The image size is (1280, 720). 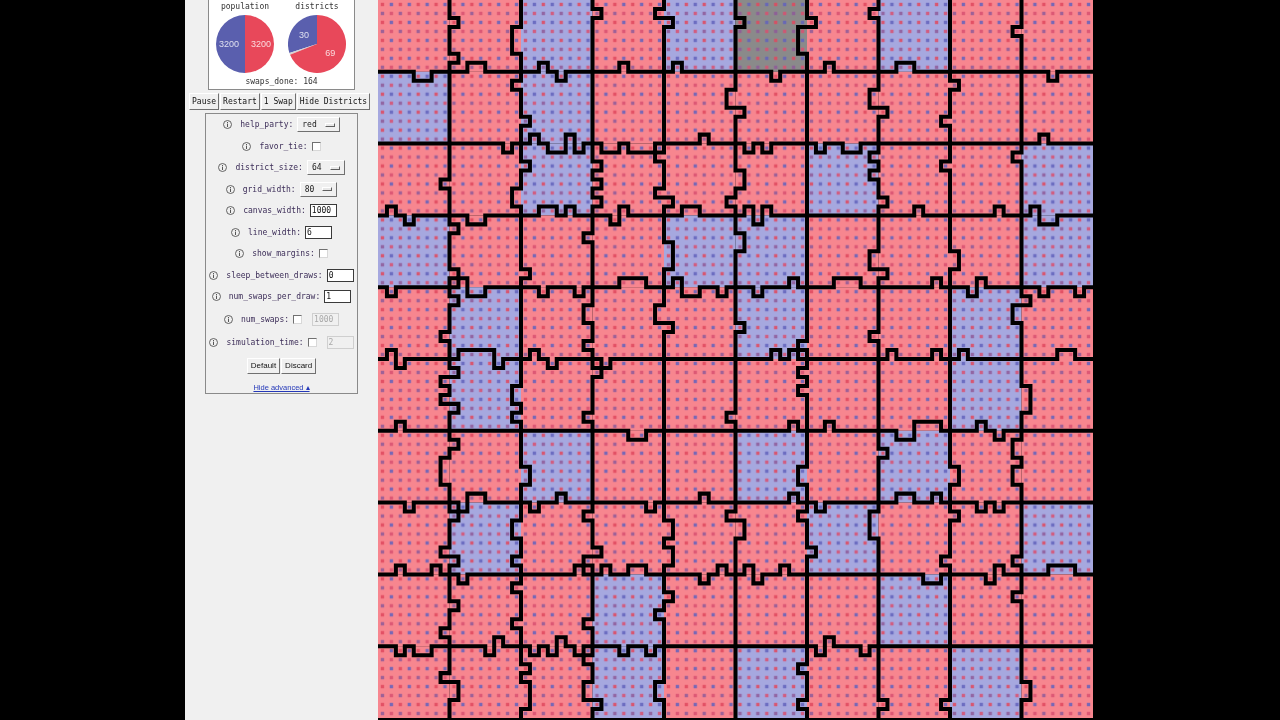 What do you see at coordinates (265, 319) in the screenshot?
I see `setting-label: num_swaps:` at bounding box center [265, 319].